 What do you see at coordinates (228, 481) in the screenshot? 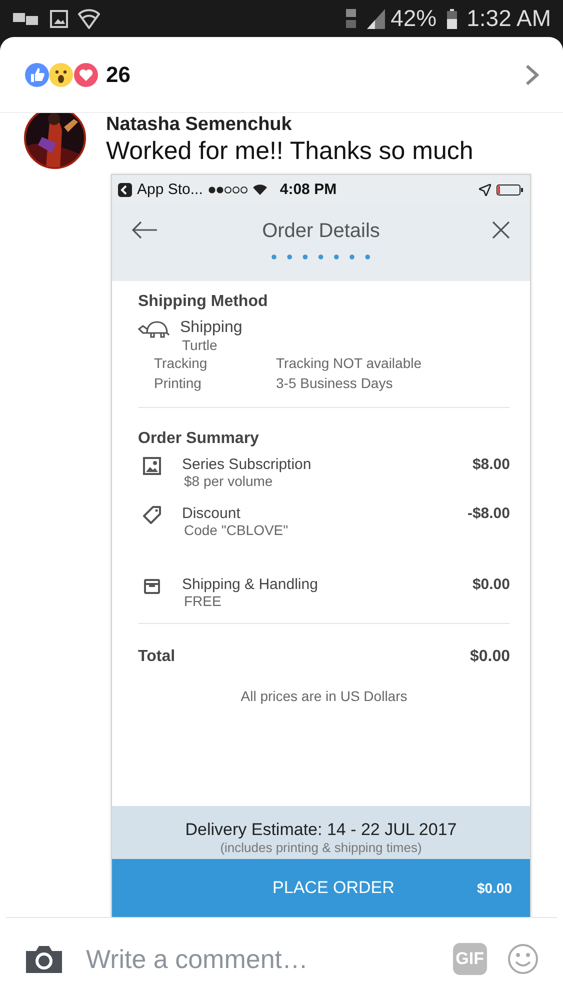
I see `line-item-note: $8 per volume` at bounding box center [228, 481].